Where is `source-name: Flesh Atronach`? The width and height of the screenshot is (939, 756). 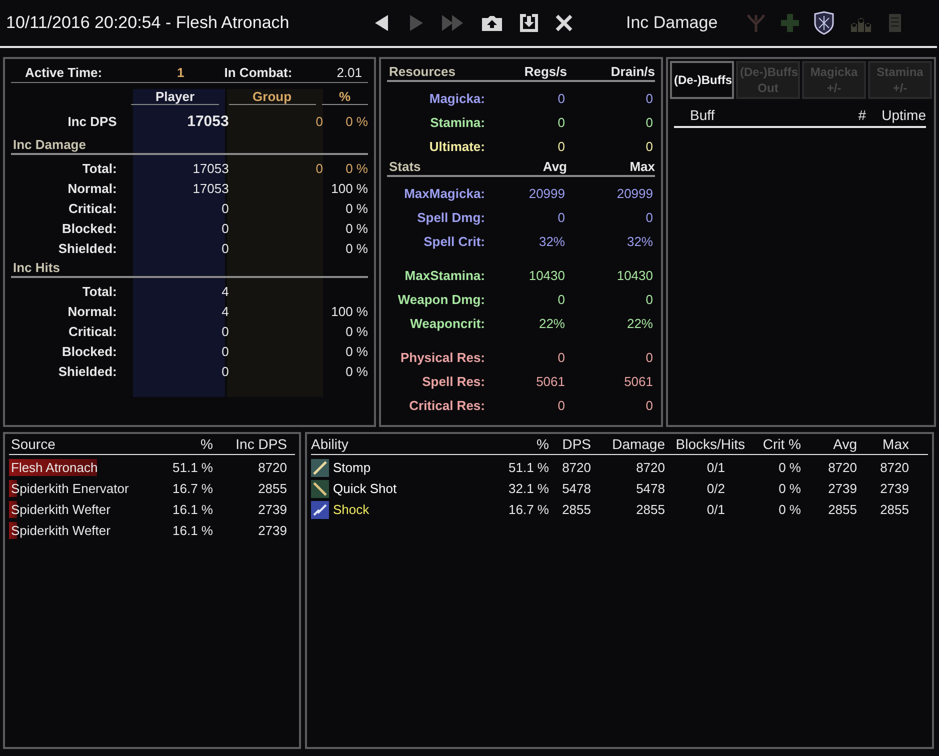
source-name: Flesh Atronach is located at coordinates (54, 467).